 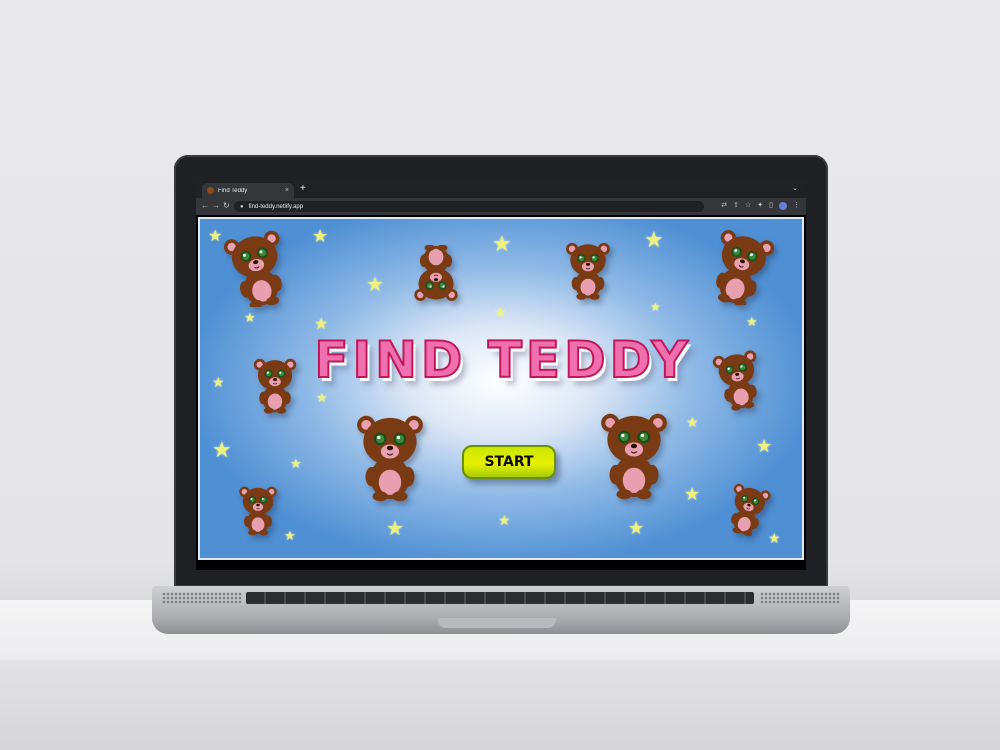 I want to click on extensions-icon: ✦, so click(x=760, y=206).